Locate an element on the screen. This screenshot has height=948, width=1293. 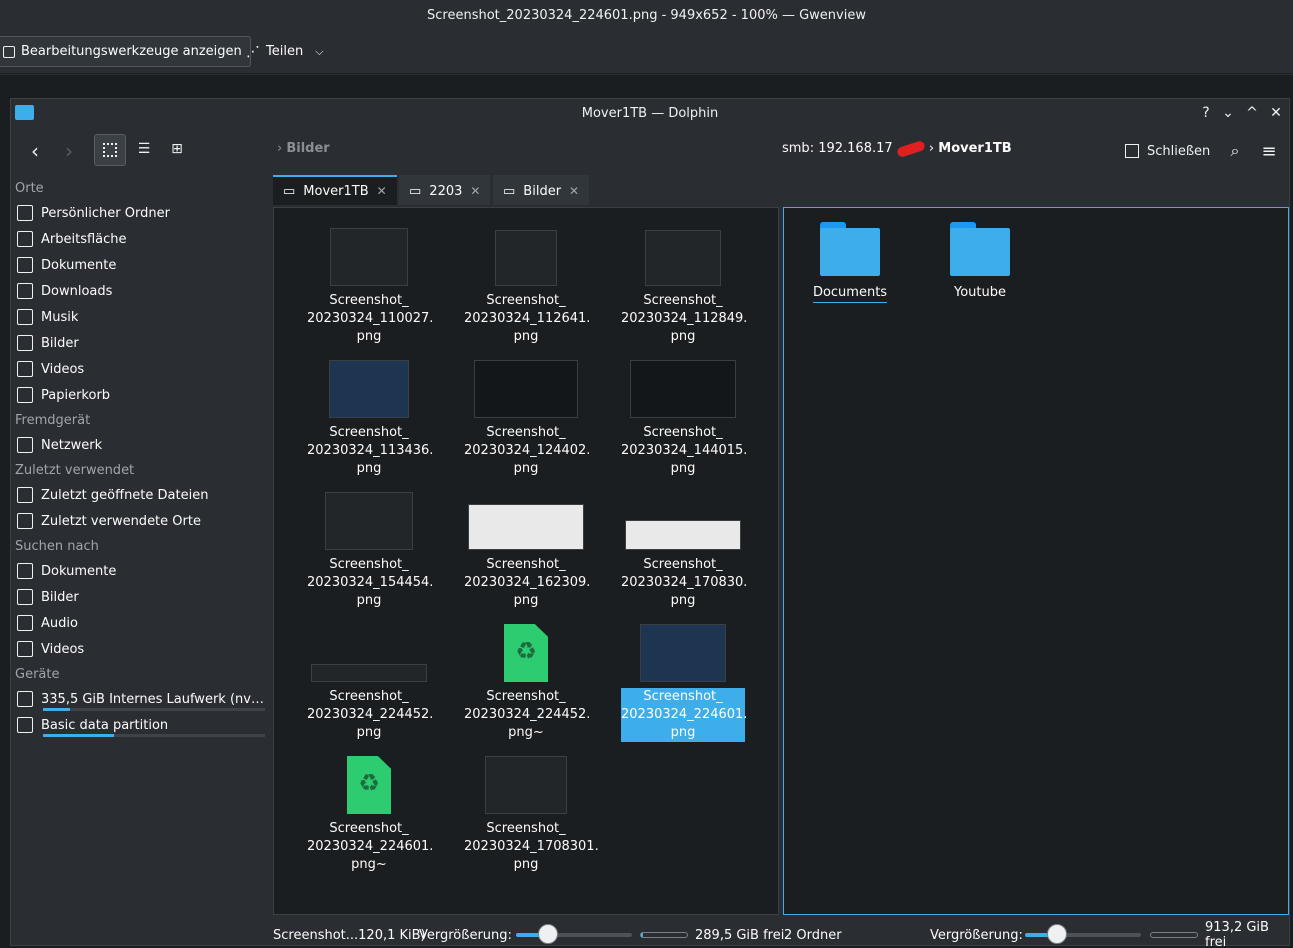
file-item: Screenshot_ 20230324_112849. png is located at coordinates (684, 282).